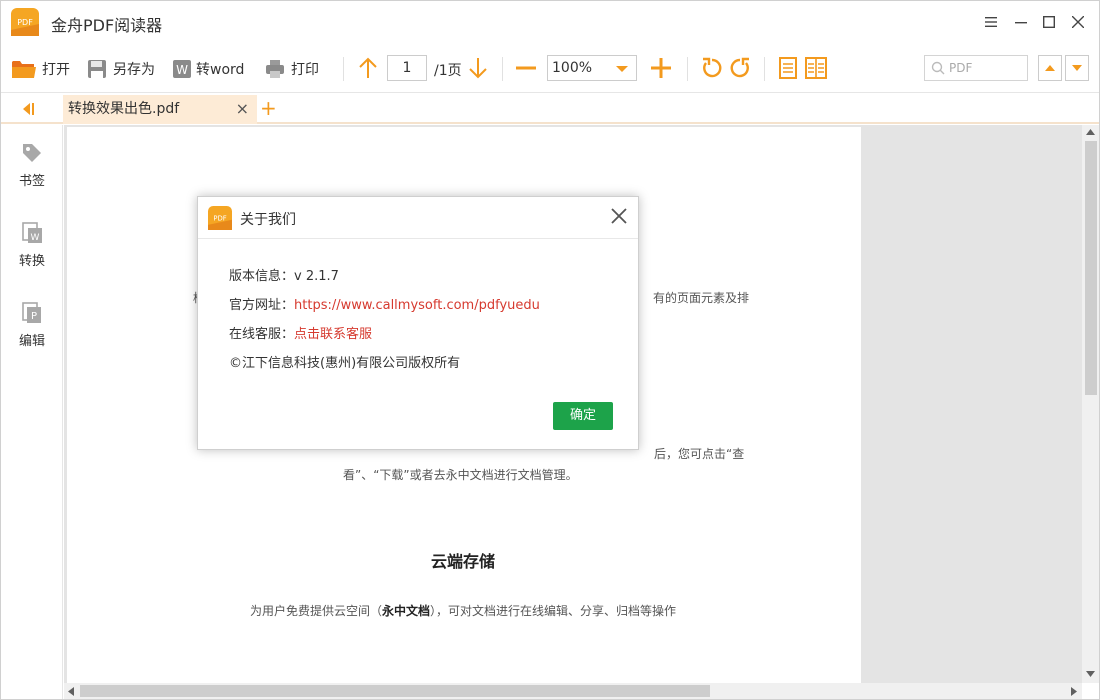 This screenshot has width=1100, height=700. Describe the element at coordinates (991, 22) in the screenshot. I see `menu-icon` at that location.